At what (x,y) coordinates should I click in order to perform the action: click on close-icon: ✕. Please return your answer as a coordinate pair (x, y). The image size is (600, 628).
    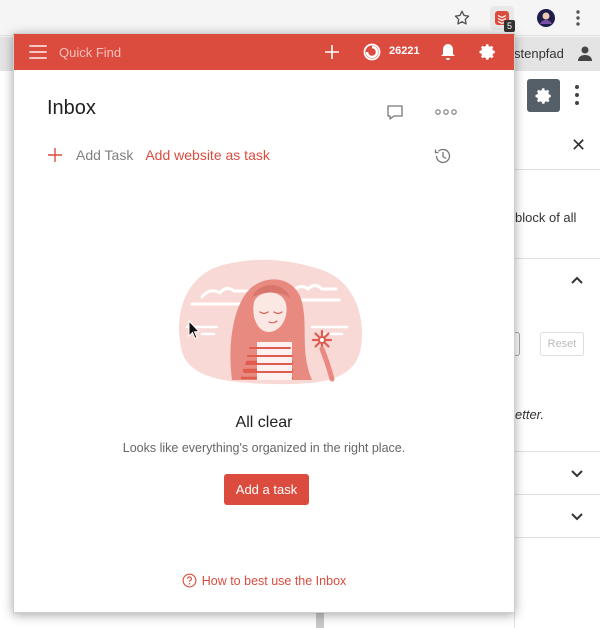
    Looking at the image, I should click on (578, 145).